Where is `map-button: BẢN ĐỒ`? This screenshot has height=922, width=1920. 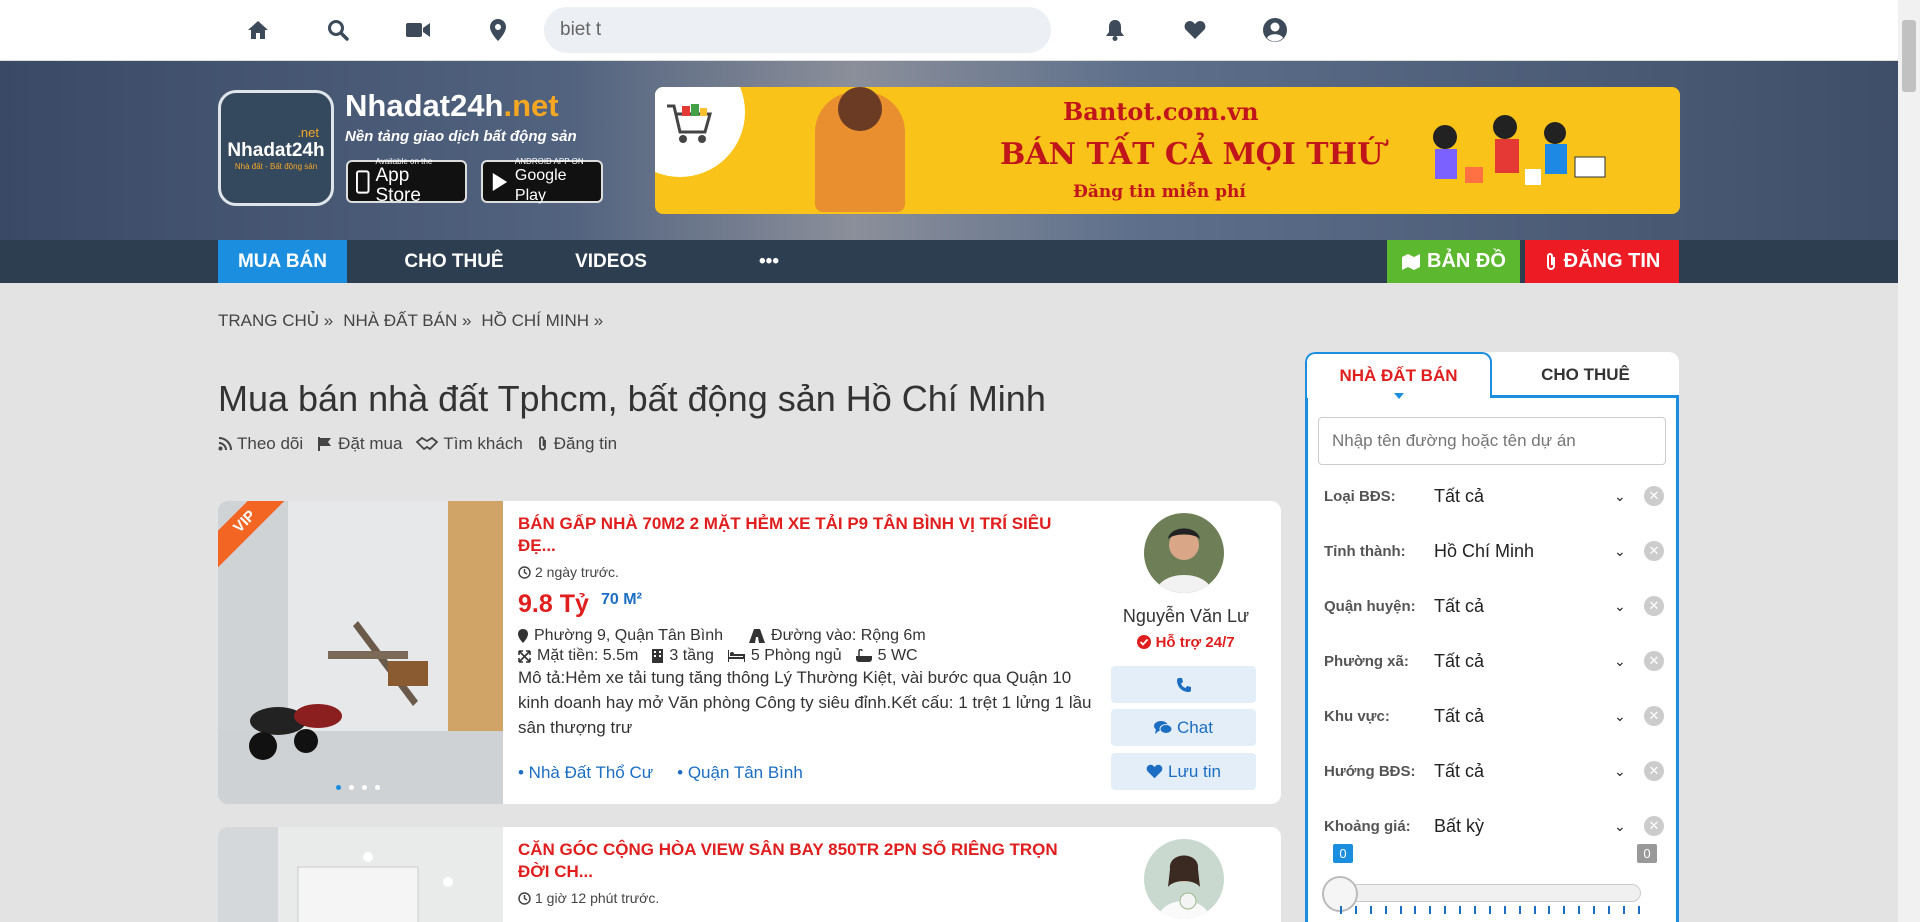
map-button: BẢN ĐỒ is located at coordinates (1453, 261).